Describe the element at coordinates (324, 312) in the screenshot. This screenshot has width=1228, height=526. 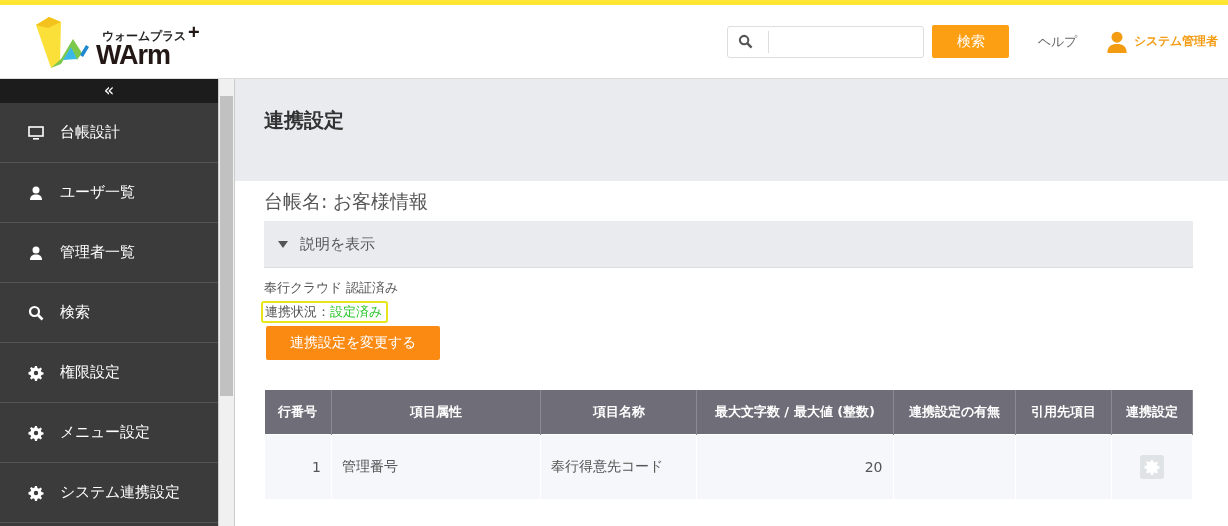
I see `link-status: 連携状況：設定済み` at that location.